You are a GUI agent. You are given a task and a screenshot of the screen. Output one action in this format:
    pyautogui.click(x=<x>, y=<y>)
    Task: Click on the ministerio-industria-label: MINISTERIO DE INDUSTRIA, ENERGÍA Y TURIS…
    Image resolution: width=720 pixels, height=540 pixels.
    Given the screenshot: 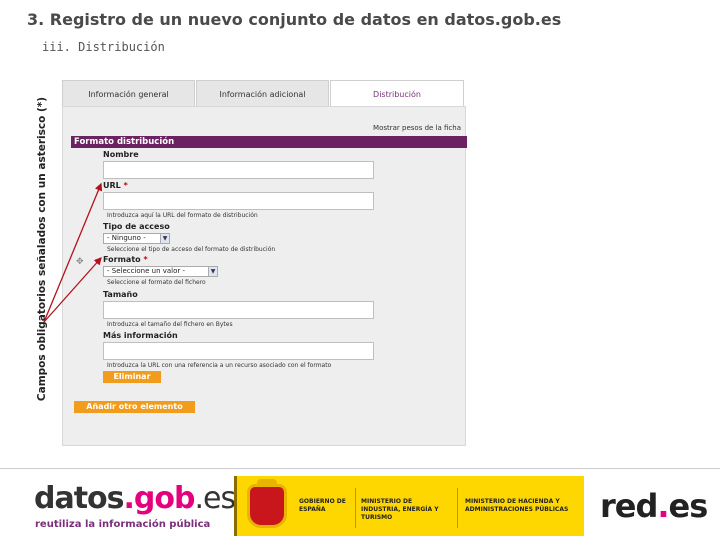 What is the action you would take?
    pyautogui.click(x=400, y=509)
    